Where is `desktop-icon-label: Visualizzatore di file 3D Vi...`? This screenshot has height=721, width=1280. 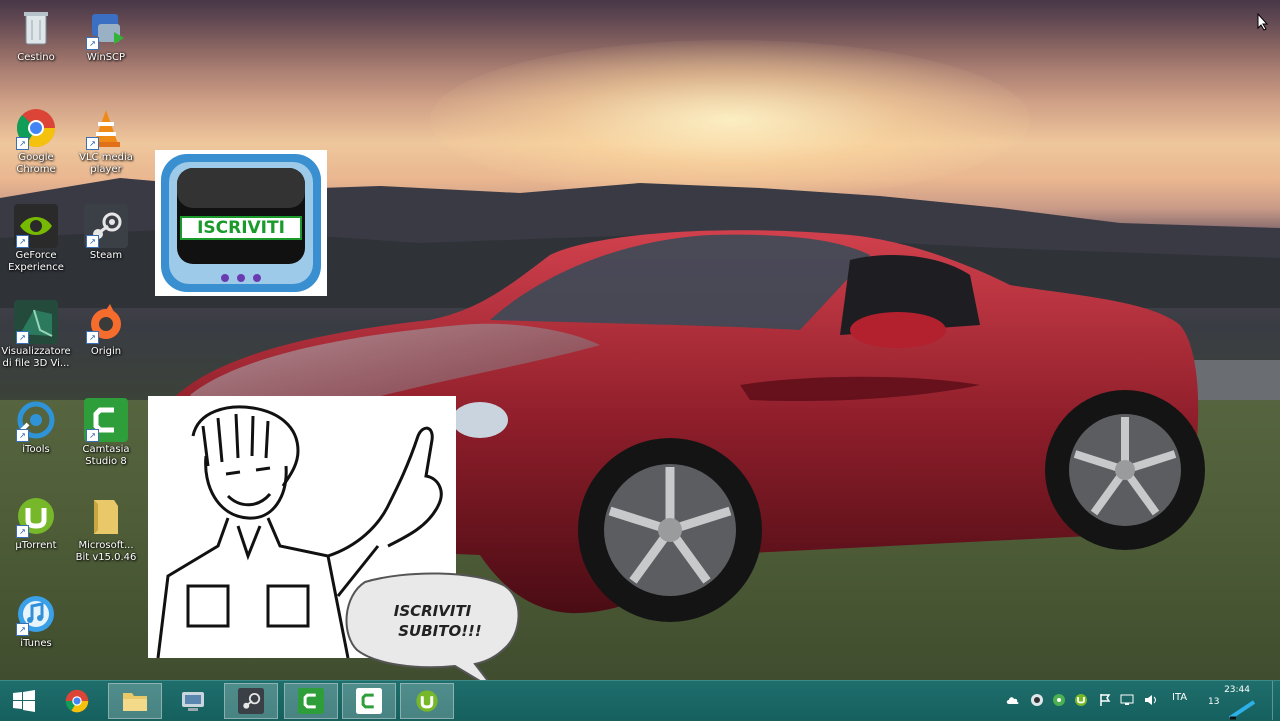 desktop-icon-label: Visualizzatore di file 3D Vi... is located at coordinates (36, 357).